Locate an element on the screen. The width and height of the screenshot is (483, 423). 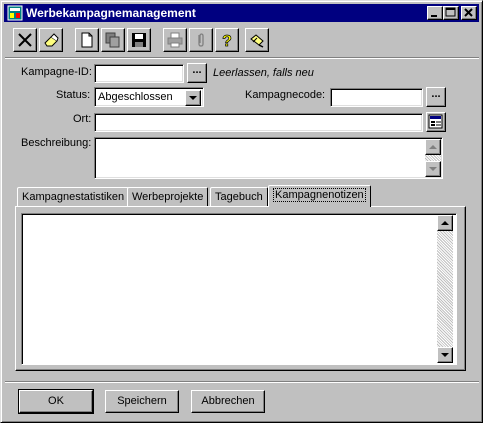
close-record-icon is located at coordinates (25, 40).